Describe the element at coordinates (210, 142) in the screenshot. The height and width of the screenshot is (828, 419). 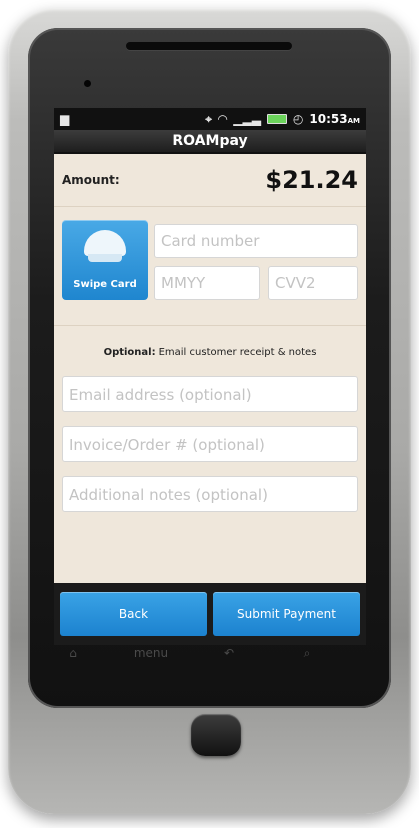
I see `app-title: ROAMpay` at that location.